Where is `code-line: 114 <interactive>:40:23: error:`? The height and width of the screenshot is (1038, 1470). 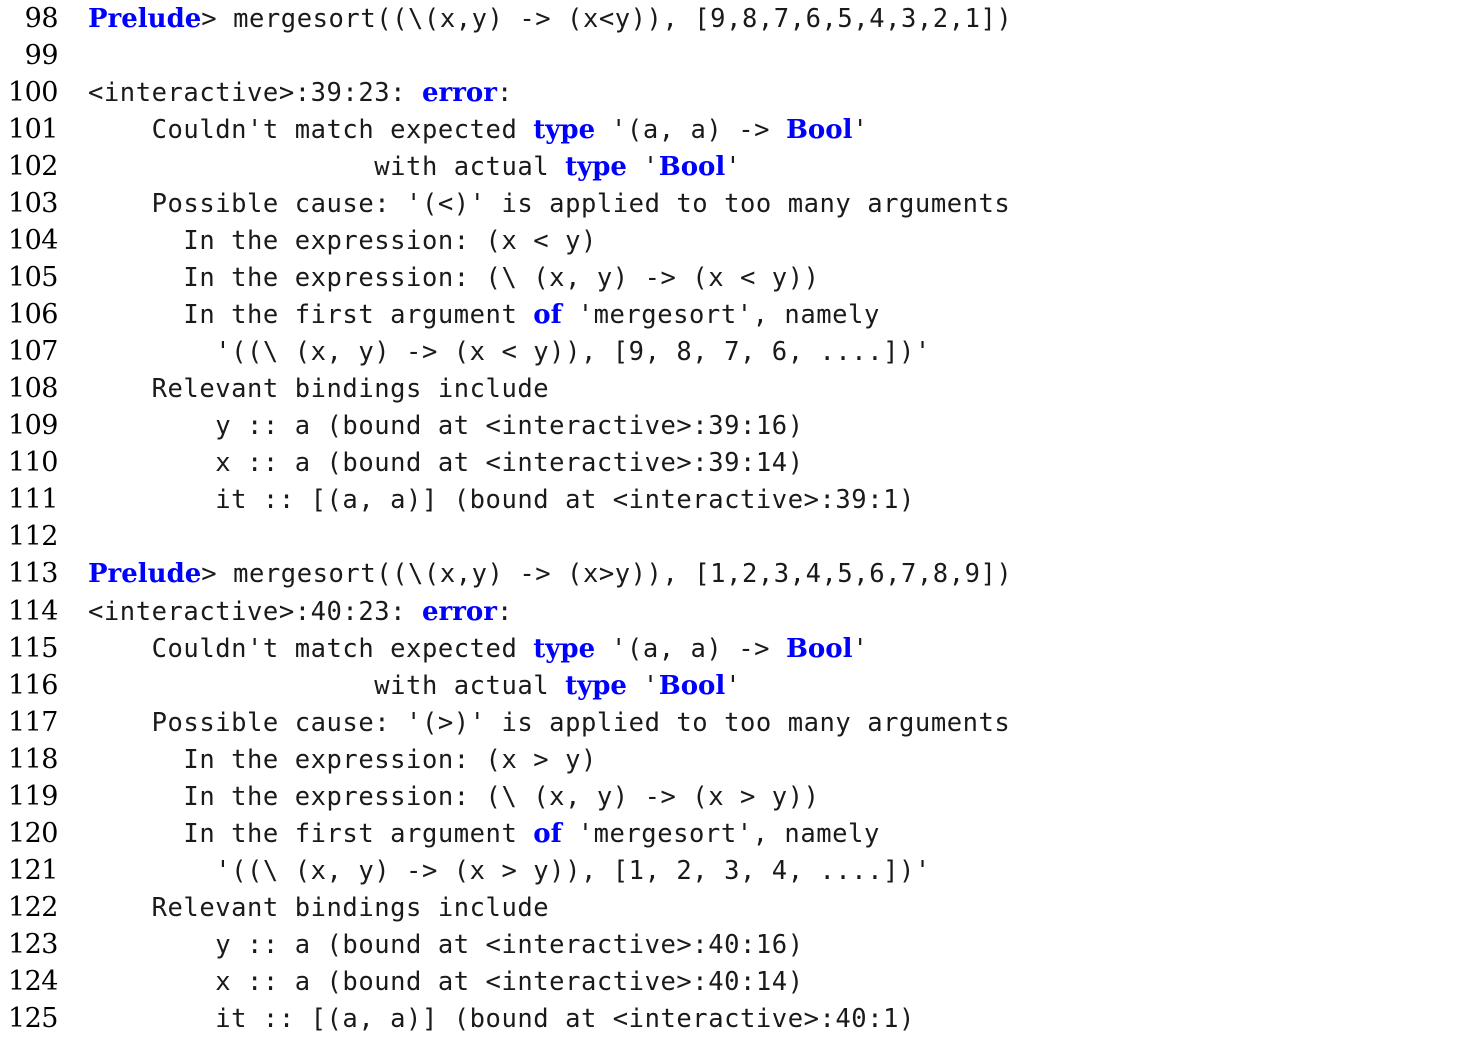
code-line: 114 <interactive>:40:23: error: is located at coordinates (735, 611).